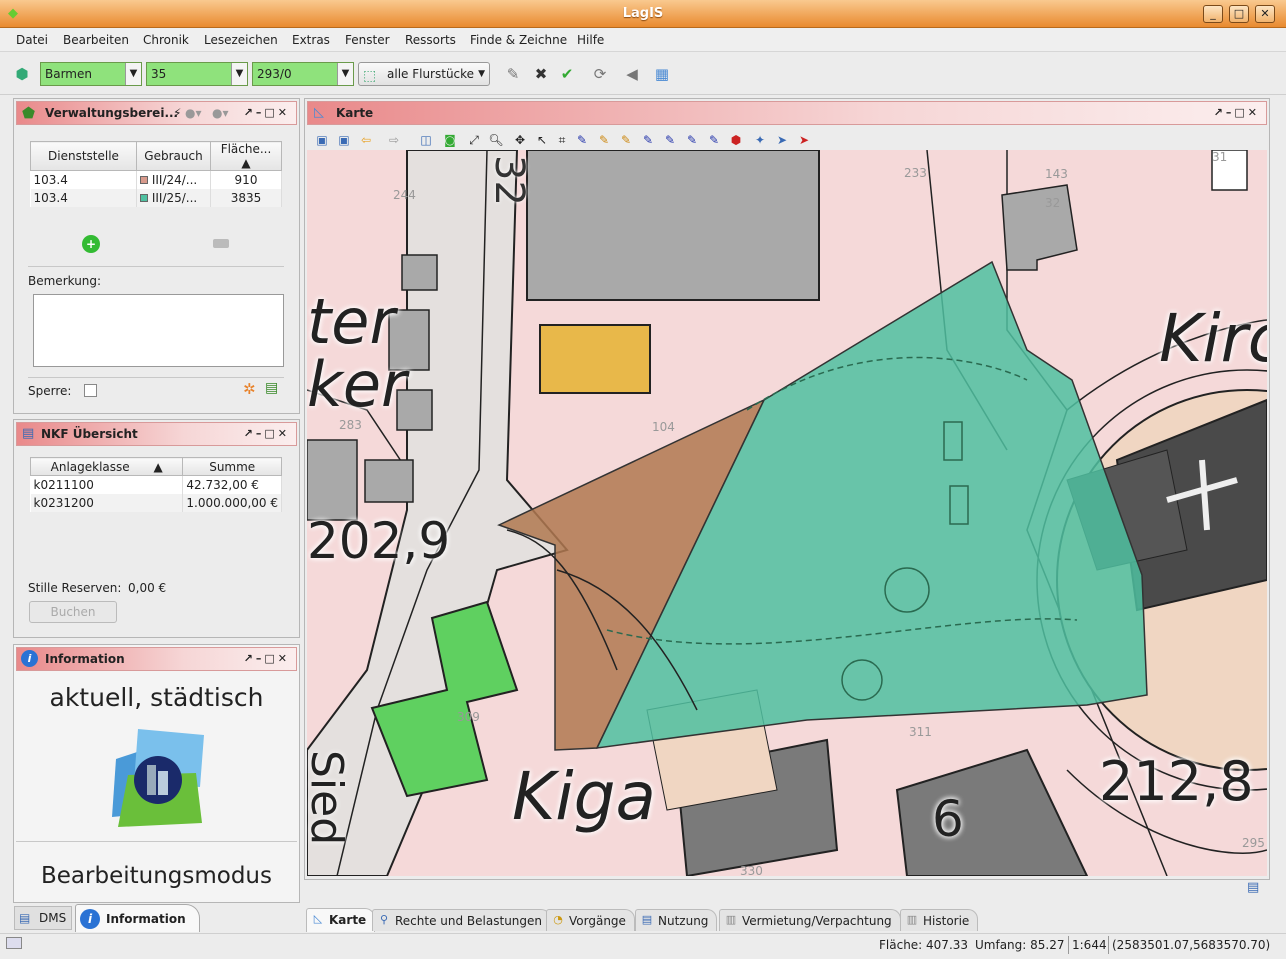  Describe the element at coordinates (241, 40) in the screenshot. I see `menu-lesezeichen: Lesezeichen` at that location.